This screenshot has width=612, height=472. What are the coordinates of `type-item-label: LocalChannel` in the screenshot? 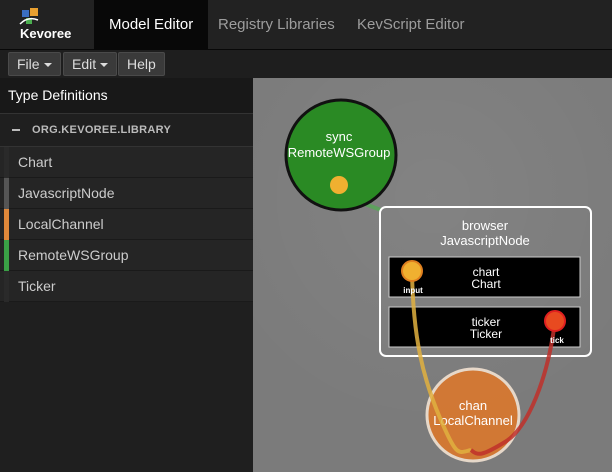 It's located at (61, 224).